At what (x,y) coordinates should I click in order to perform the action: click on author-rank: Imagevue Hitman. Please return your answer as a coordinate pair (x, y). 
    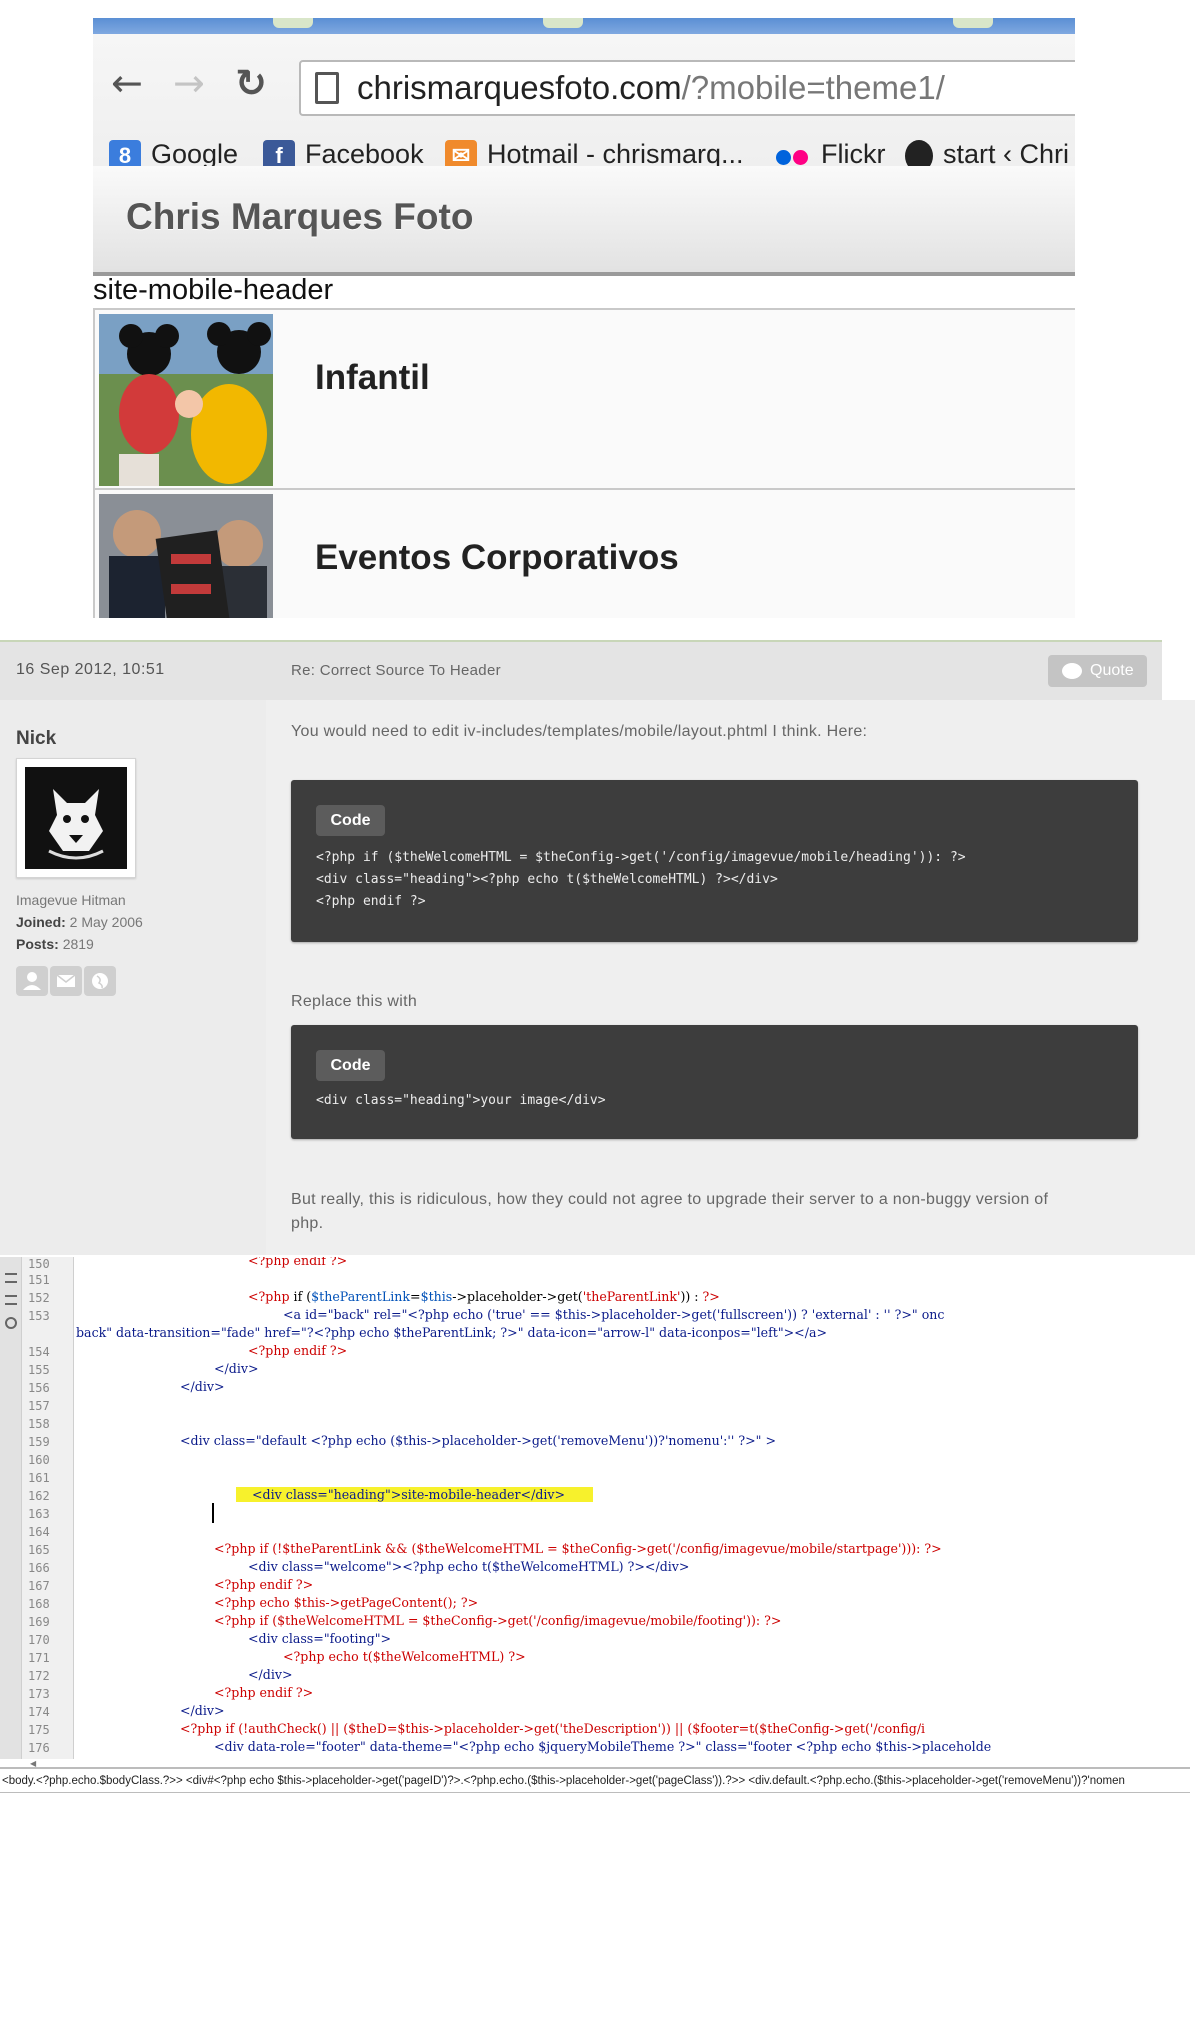
    Looking at the image, I should click on (71, 900).